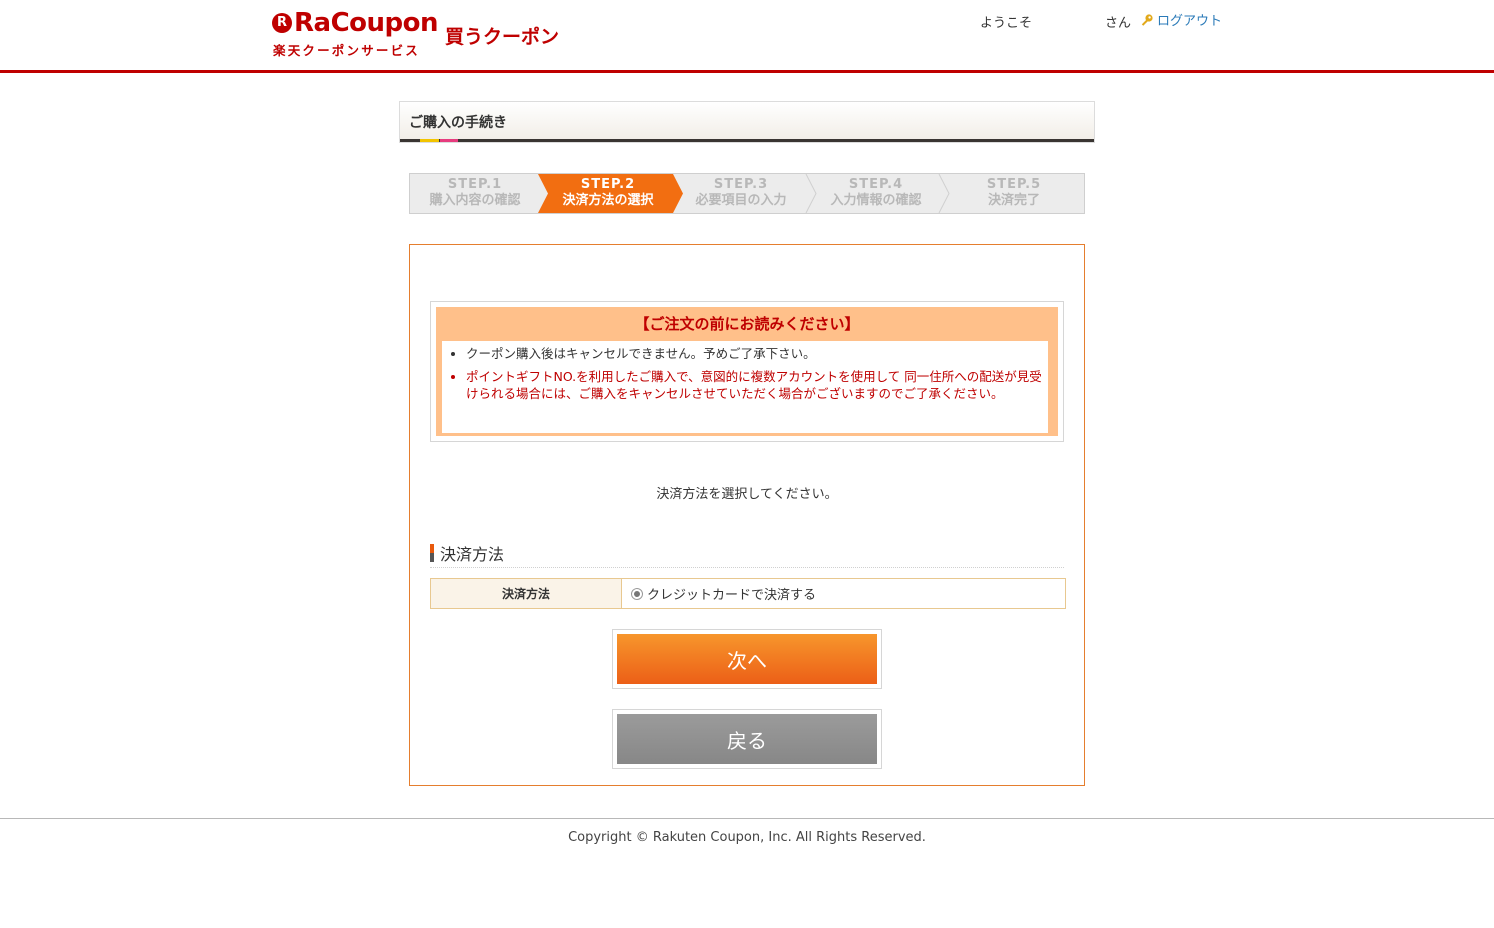  Describe the element at coordinates (282, 23) in the screenshot. I see `rakuten-r-icon: R` at that location.